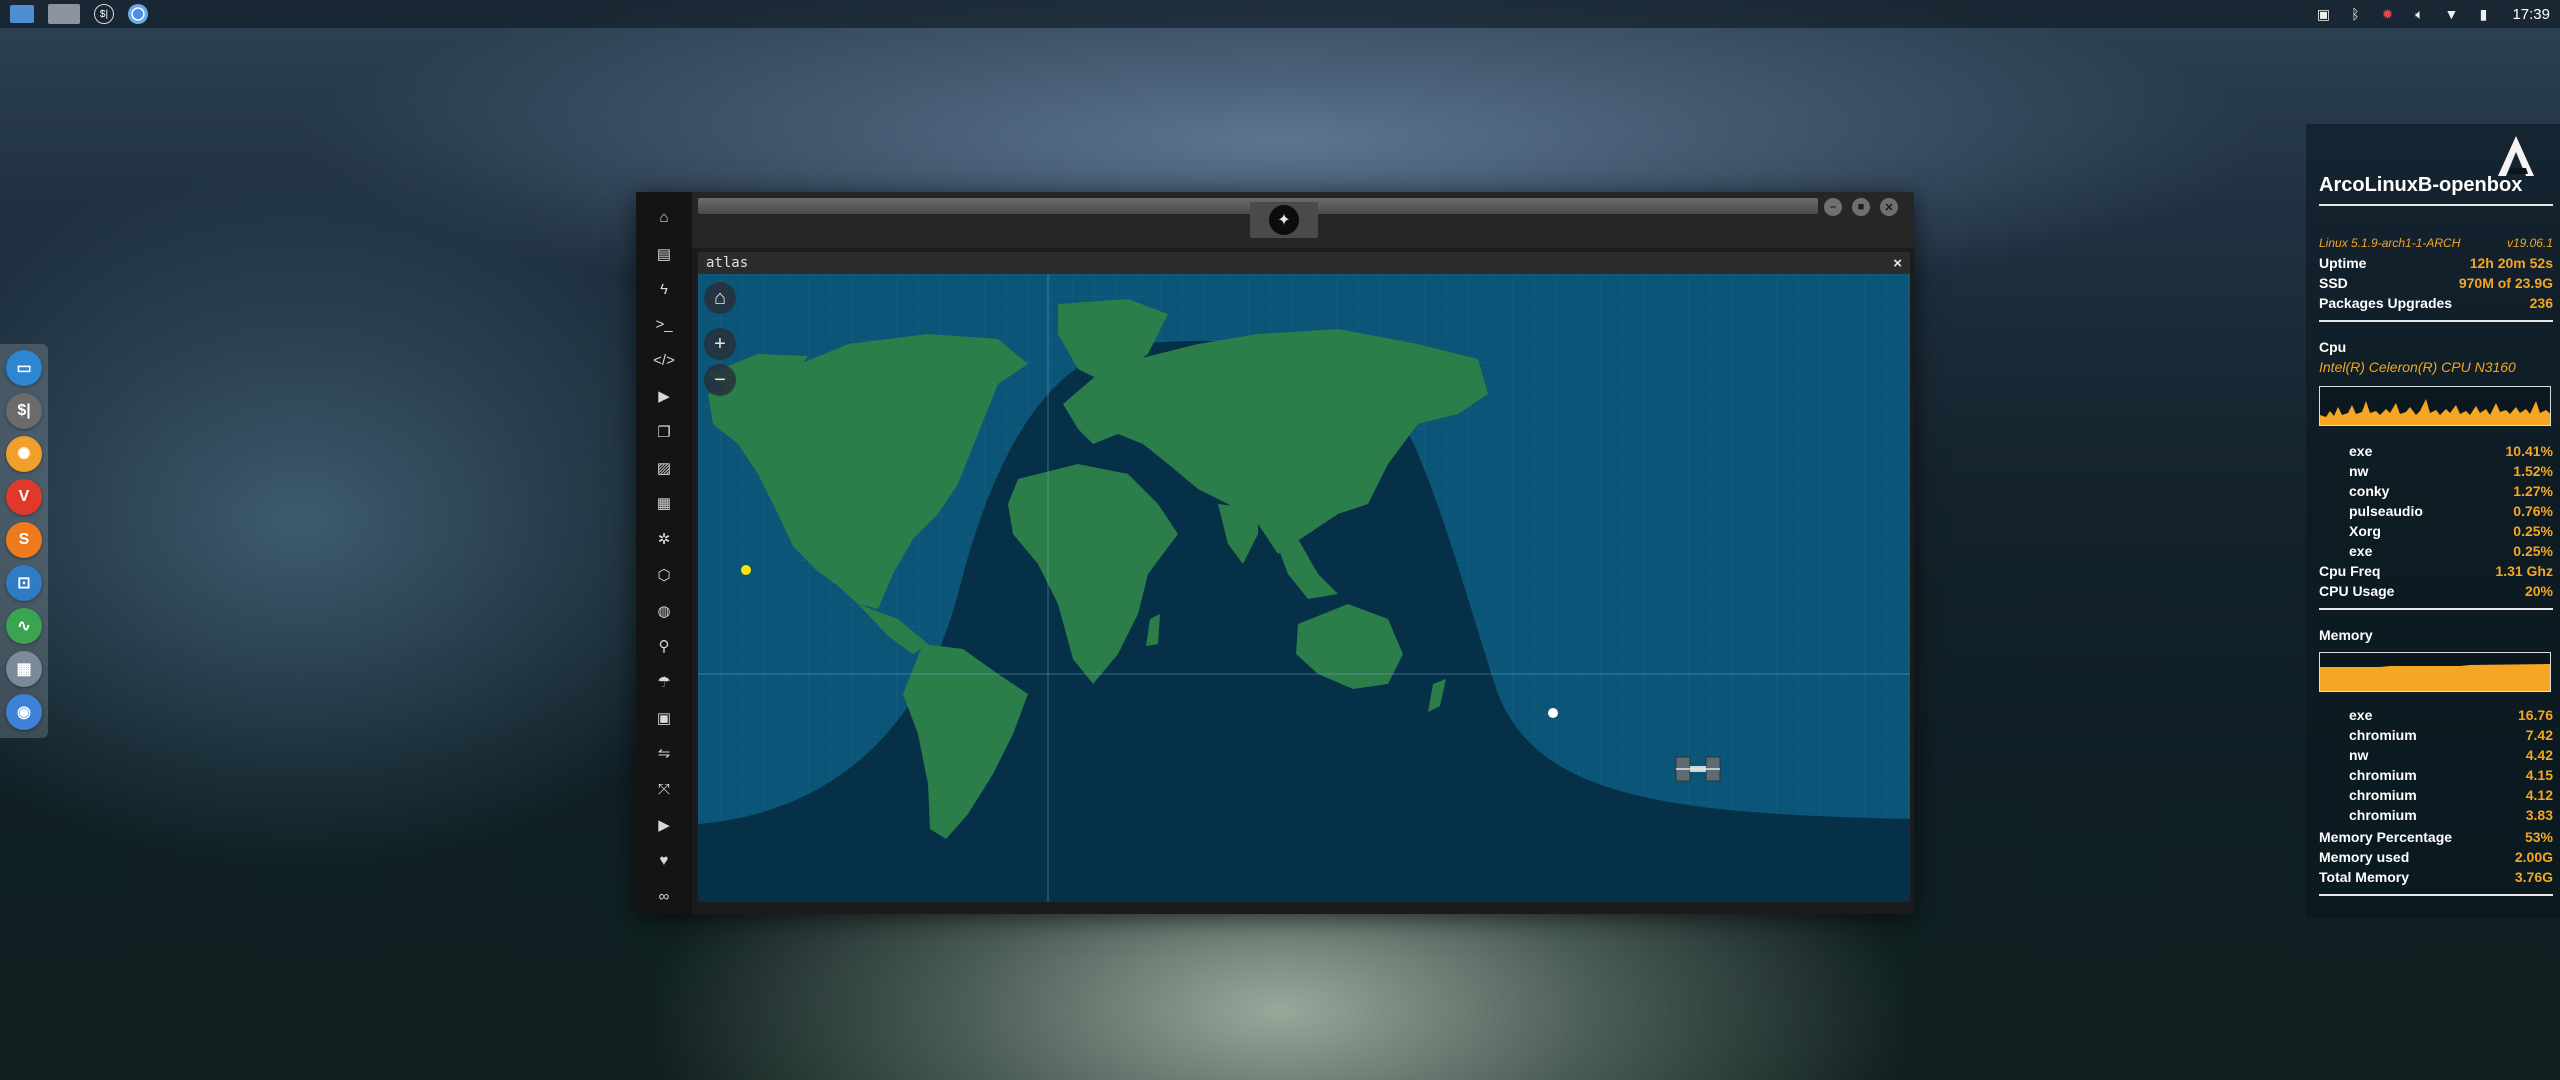 The height and width of the screenshot is (1080, 2560). Describe the element at coordinates (664, 504) in the screenshot. I see `sidebar-news-icon: ▦` at that location.